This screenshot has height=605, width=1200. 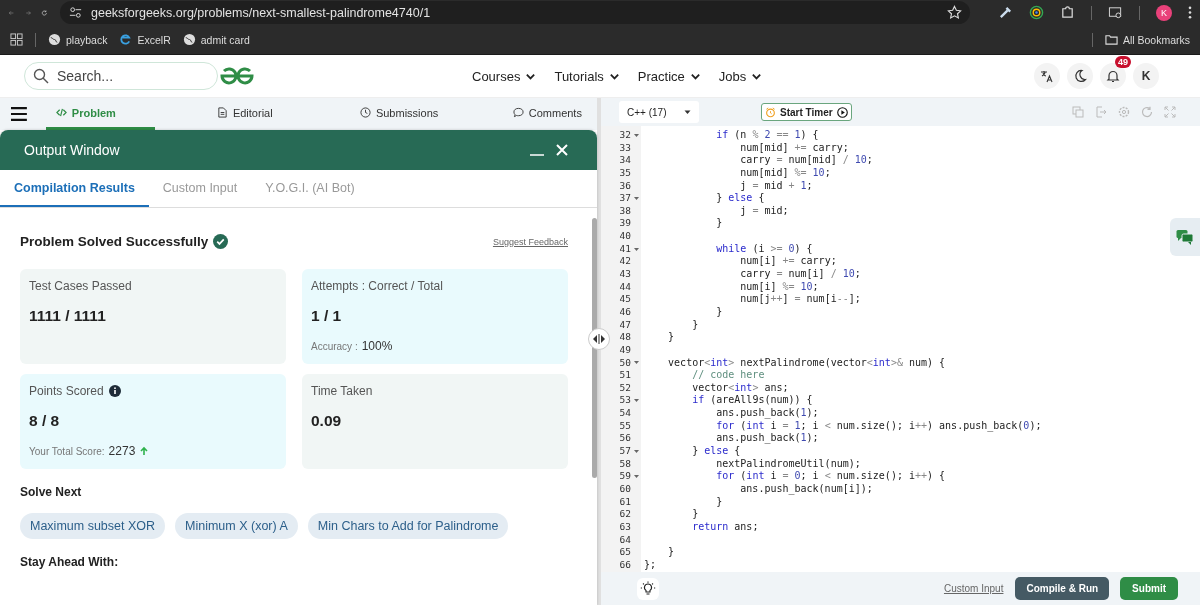 I want to click on code-line: num[mid] %= 10;, so click(x=785, y=173).